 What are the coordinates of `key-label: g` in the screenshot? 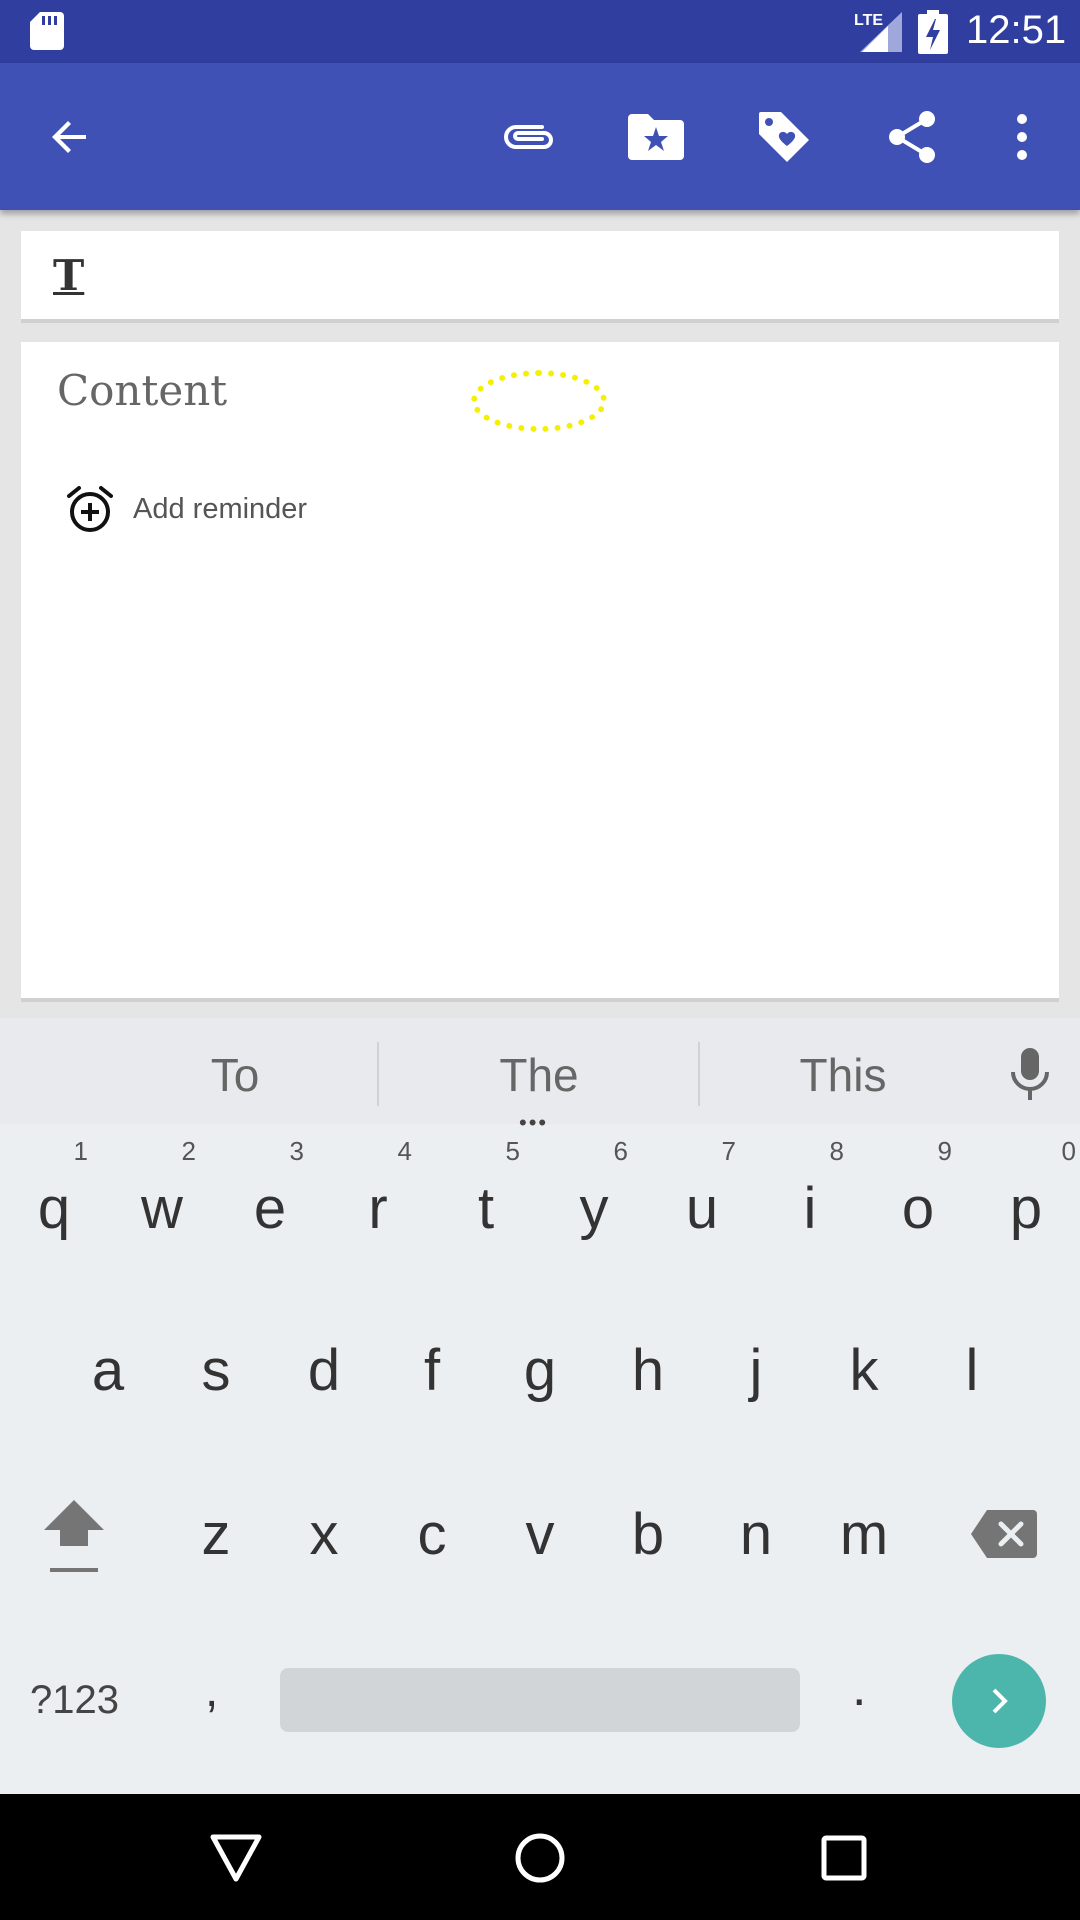 It's located at (540, 1370).